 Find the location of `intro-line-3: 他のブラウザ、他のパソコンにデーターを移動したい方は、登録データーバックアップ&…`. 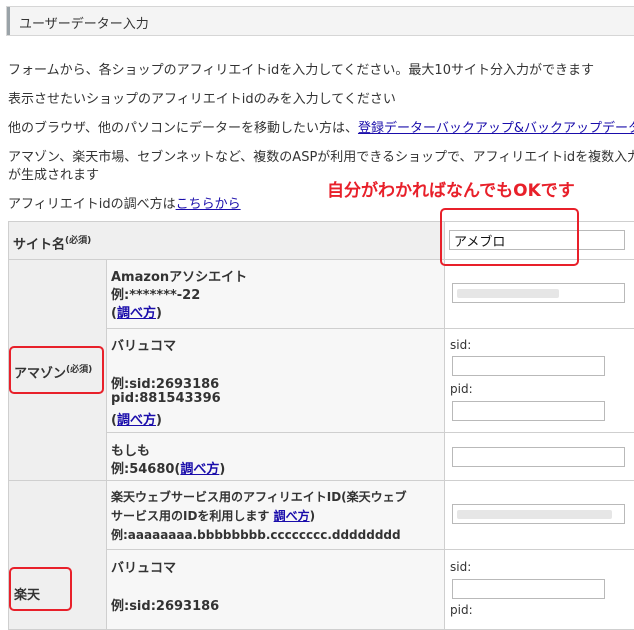

intro-line-3: 他のブラウザ、他のパソコンにデーターを移動したい方は、登録データーバックアップ&… is located at coordinates (321, 126).